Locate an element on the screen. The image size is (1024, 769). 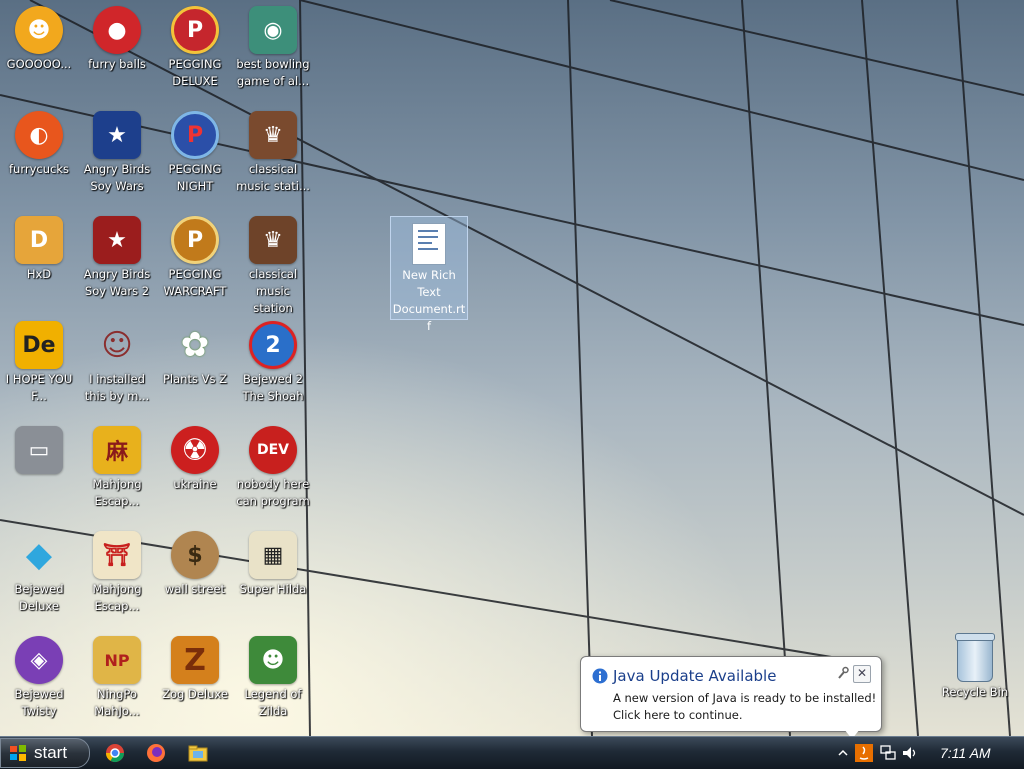
desktop-icon: ★ Angry Birds Soy Wars is located at coordinates (117, 155).